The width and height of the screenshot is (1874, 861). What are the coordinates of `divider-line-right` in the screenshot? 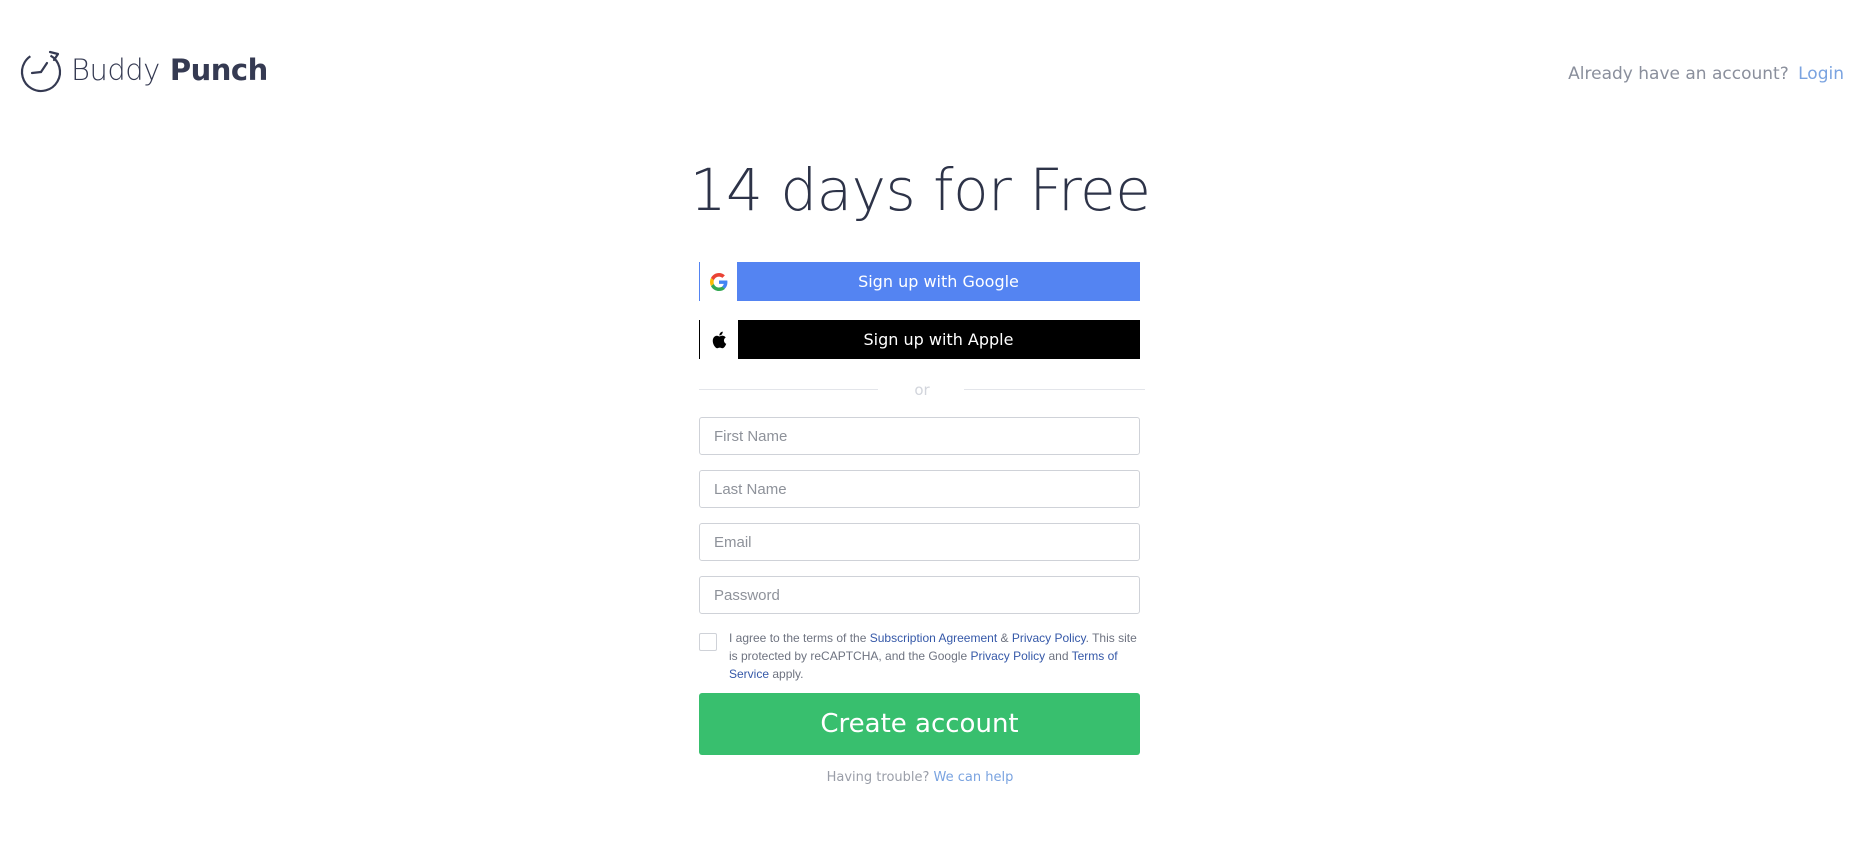 It's located at (1054, 389).